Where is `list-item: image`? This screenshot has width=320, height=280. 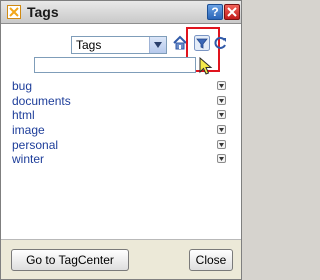 list-item: image is located at coordinates (121, 130).